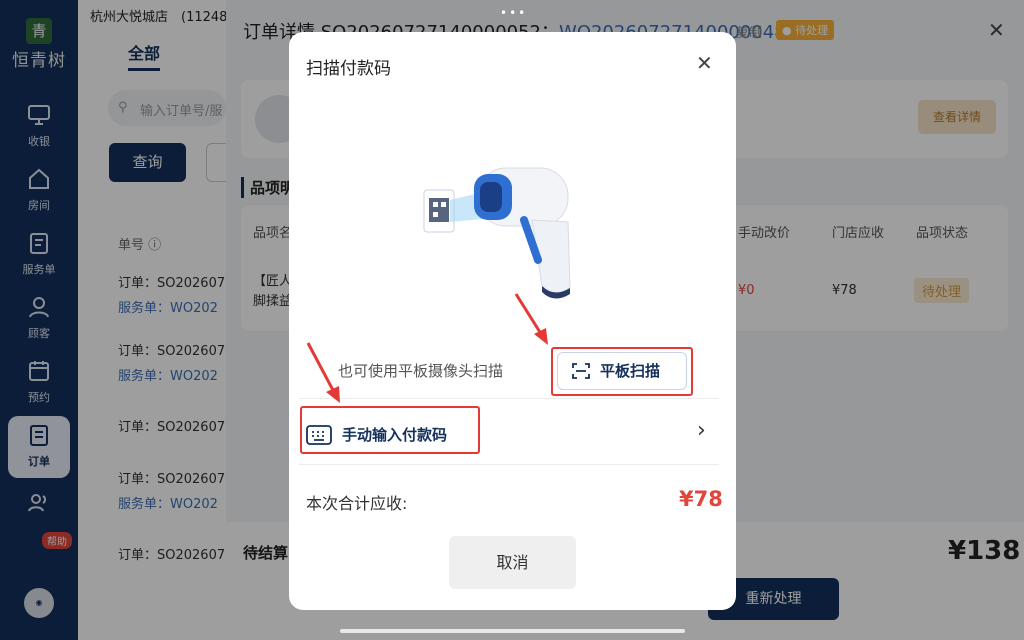 The image size is (1024, 640). I want to click on close-icon: ✕, so click(704, 63).